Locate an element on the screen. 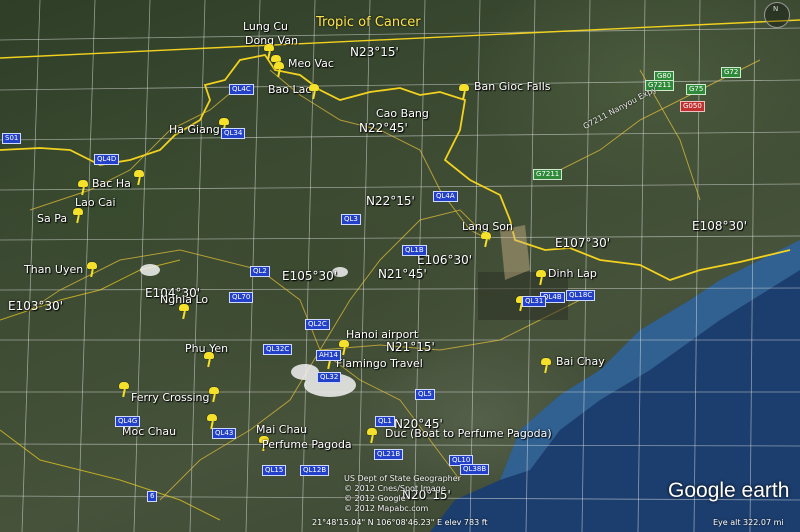 Image resolution: width=800 pixels, height=532 pixels. place-label-ban-gioc-falls: Ban Gioc Falls is located at coordinates (512, 86).